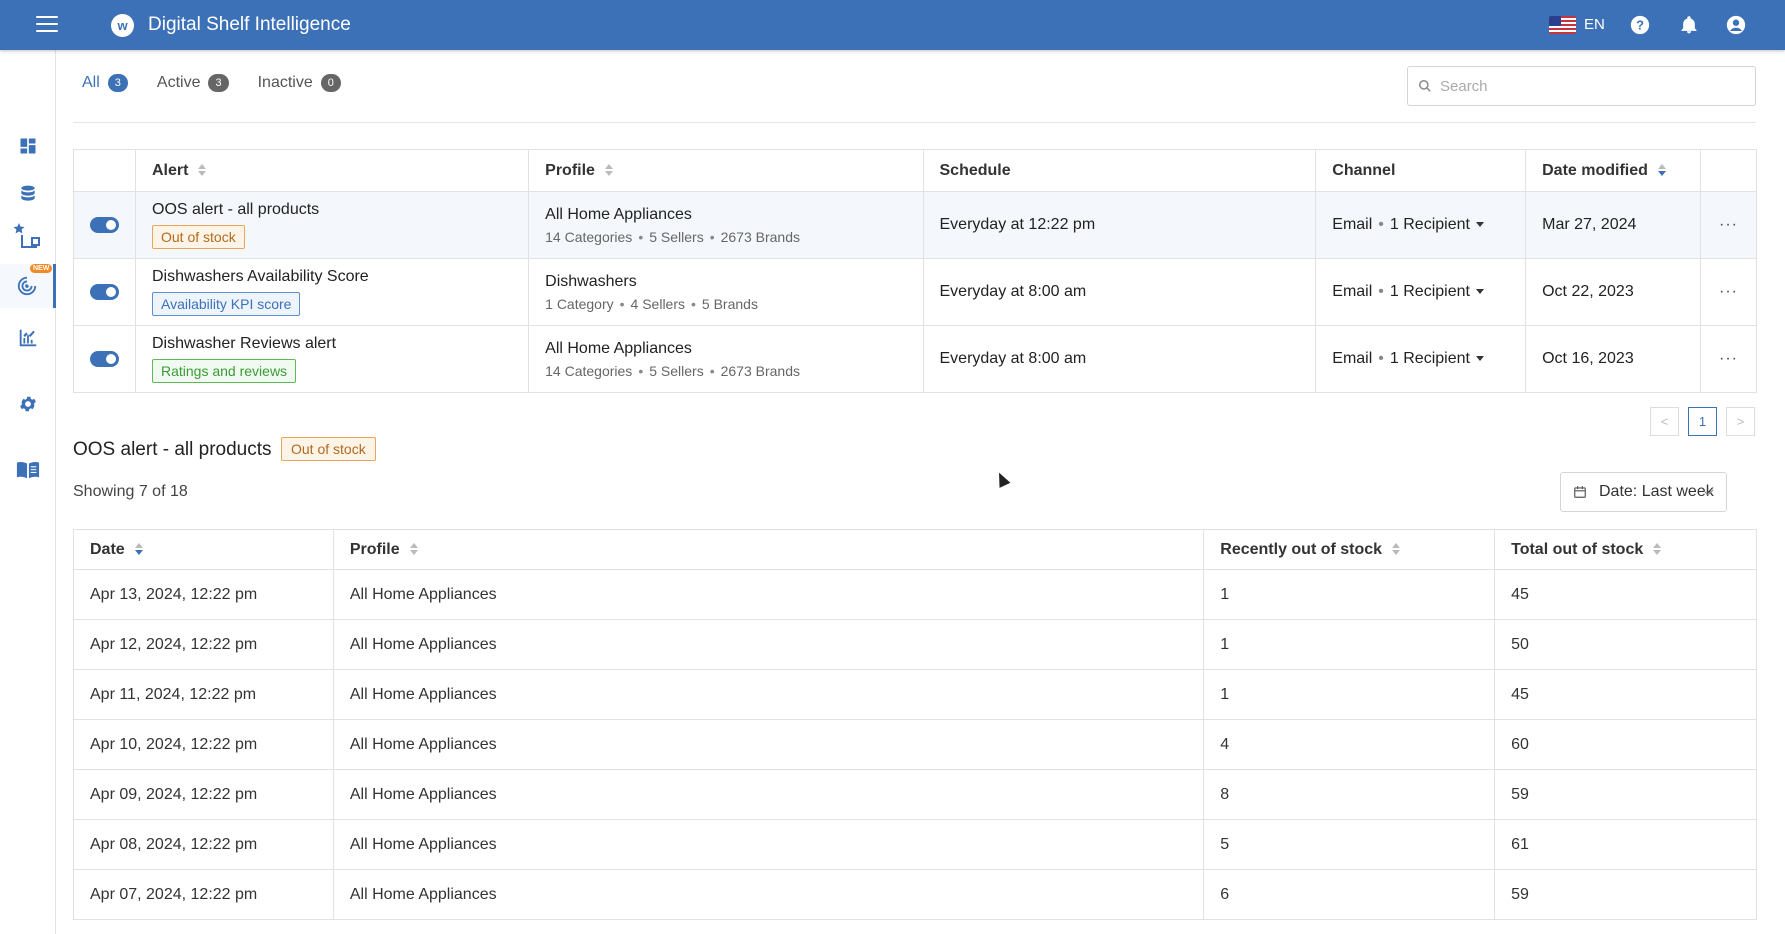  Describe the element at coordinates (1349, 744) in the screenshot. I see `recently-oos-cell: 4` at that location.